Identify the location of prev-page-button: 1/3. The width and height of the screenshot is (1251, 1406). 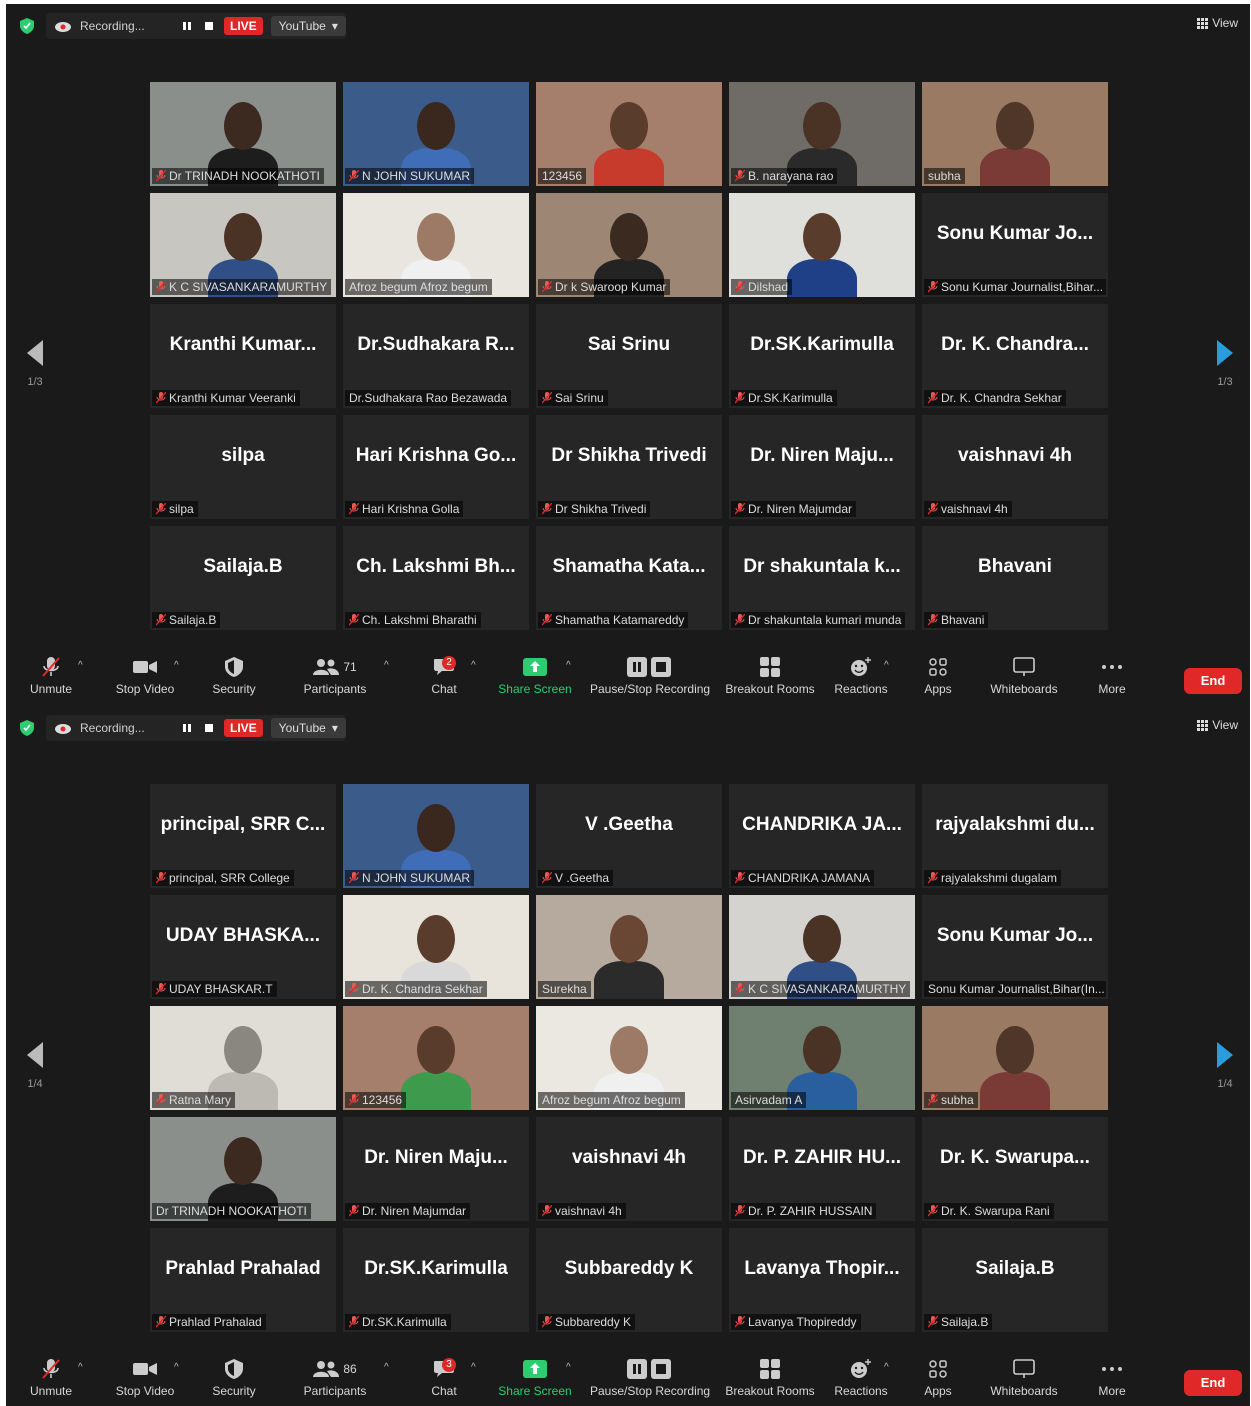
(35, 364).